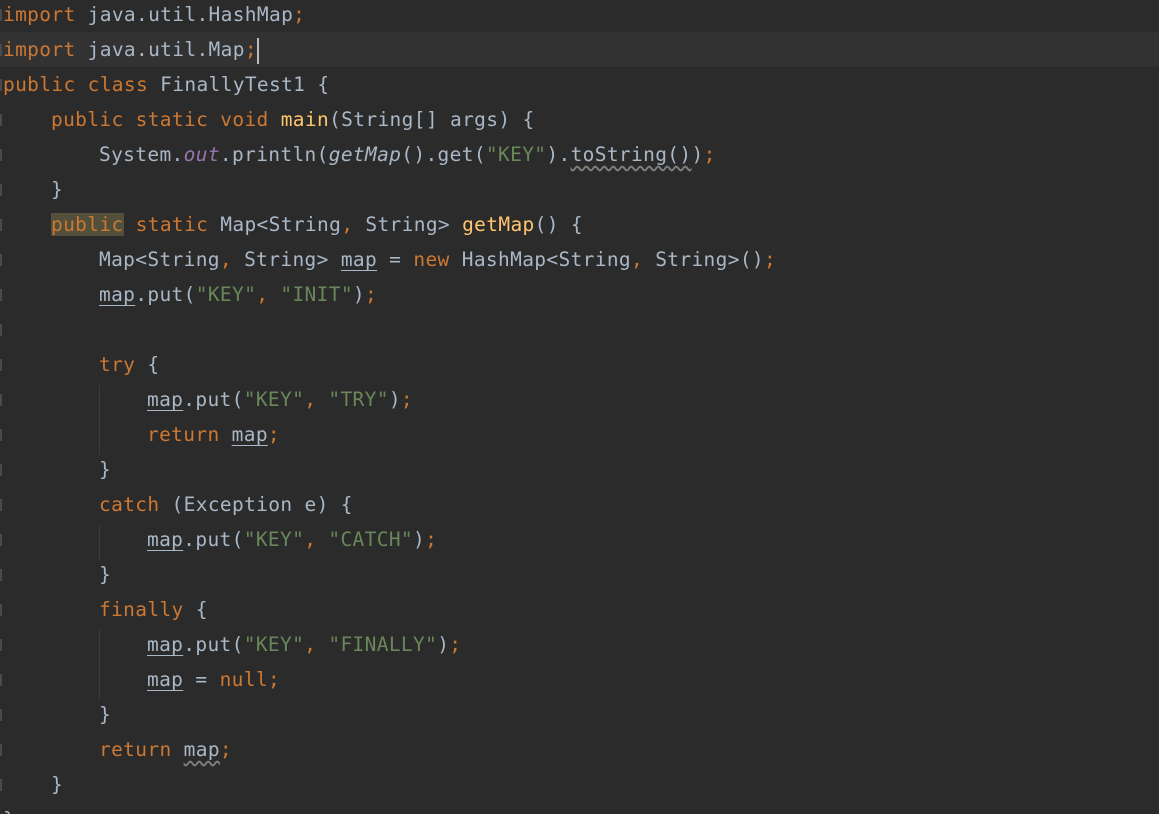 The image size is (1159, 814). What do you see at coordinates (129, 364) in the screenshot?
I see `code-text: try {` at bounding box center [129, 364].